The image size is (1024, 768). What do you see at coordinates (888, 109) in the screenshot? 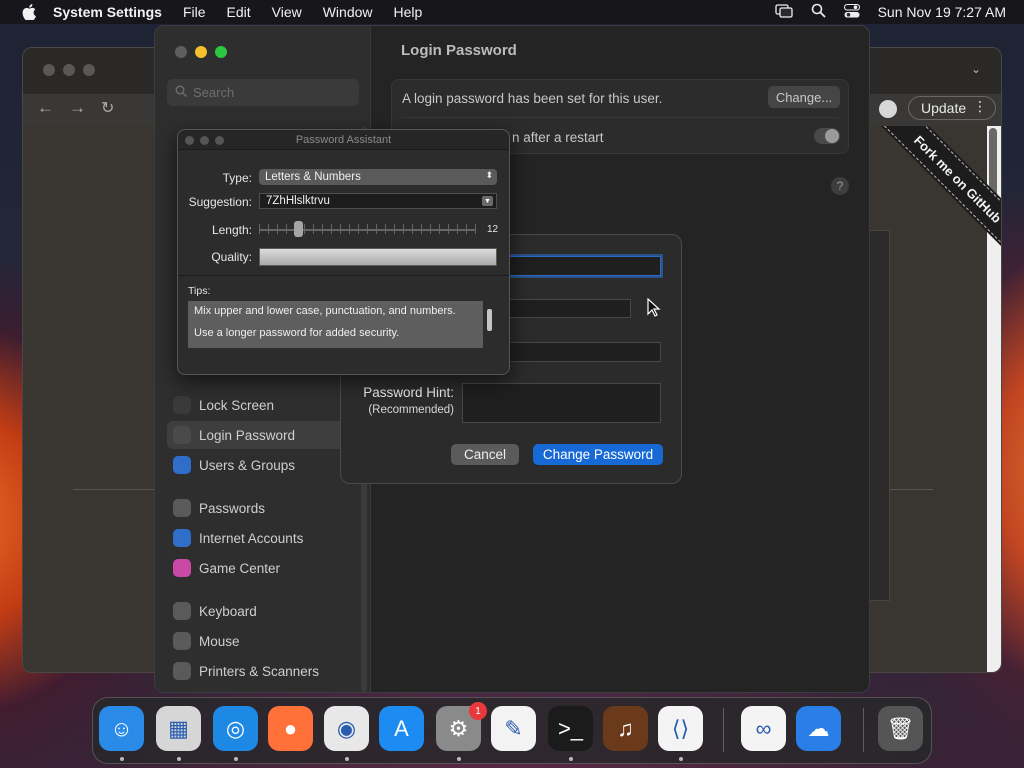
I see `profile-avatar-icon` at bounding box center [888, 109].